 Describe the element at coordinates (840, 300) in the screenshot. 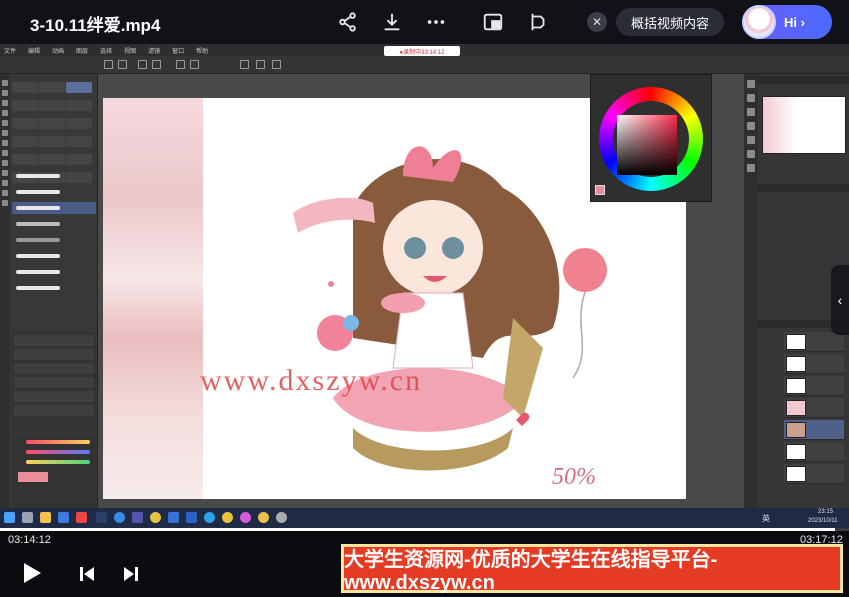

I see `collapse-panel-arrow-icon: ‹` at that location.